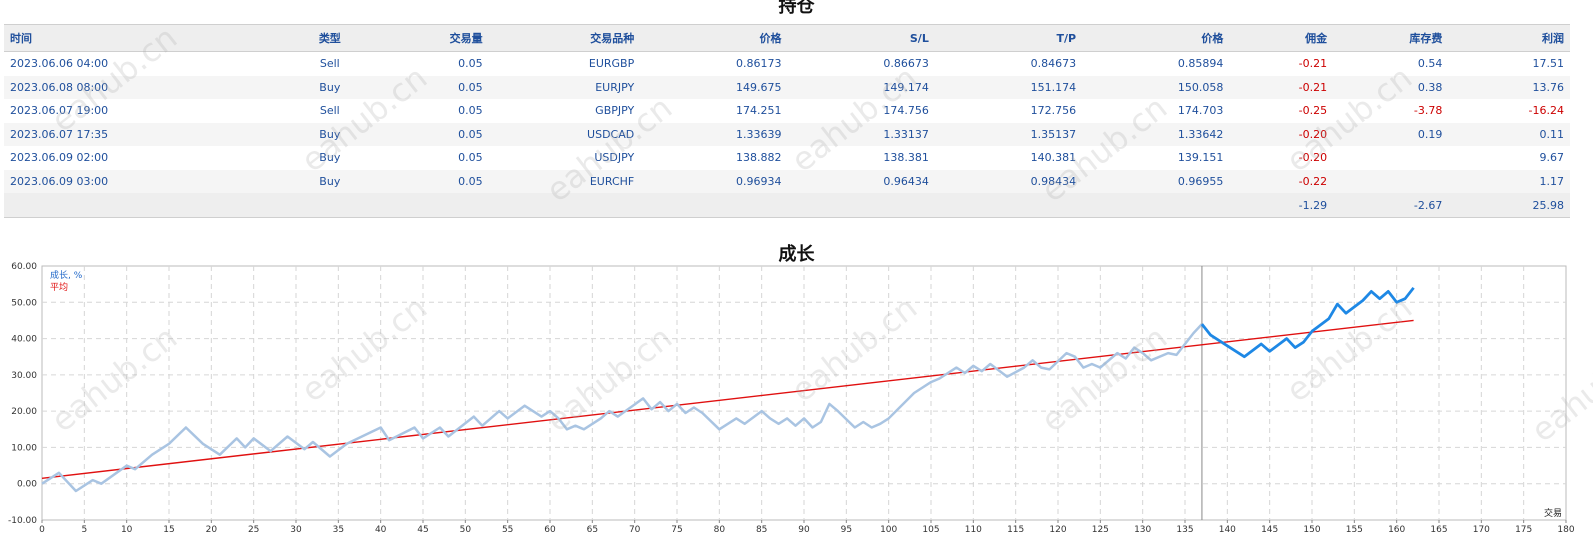  I want to click on x-axis-label: 交易, so click(1553, 513).